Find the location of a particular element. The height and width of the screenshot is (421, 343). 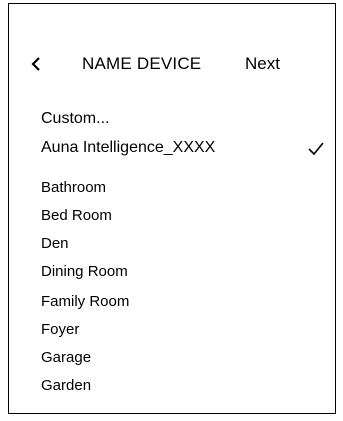

list-item-label: Auna Intelligence_XXXX is located at coordinates (128, 147).